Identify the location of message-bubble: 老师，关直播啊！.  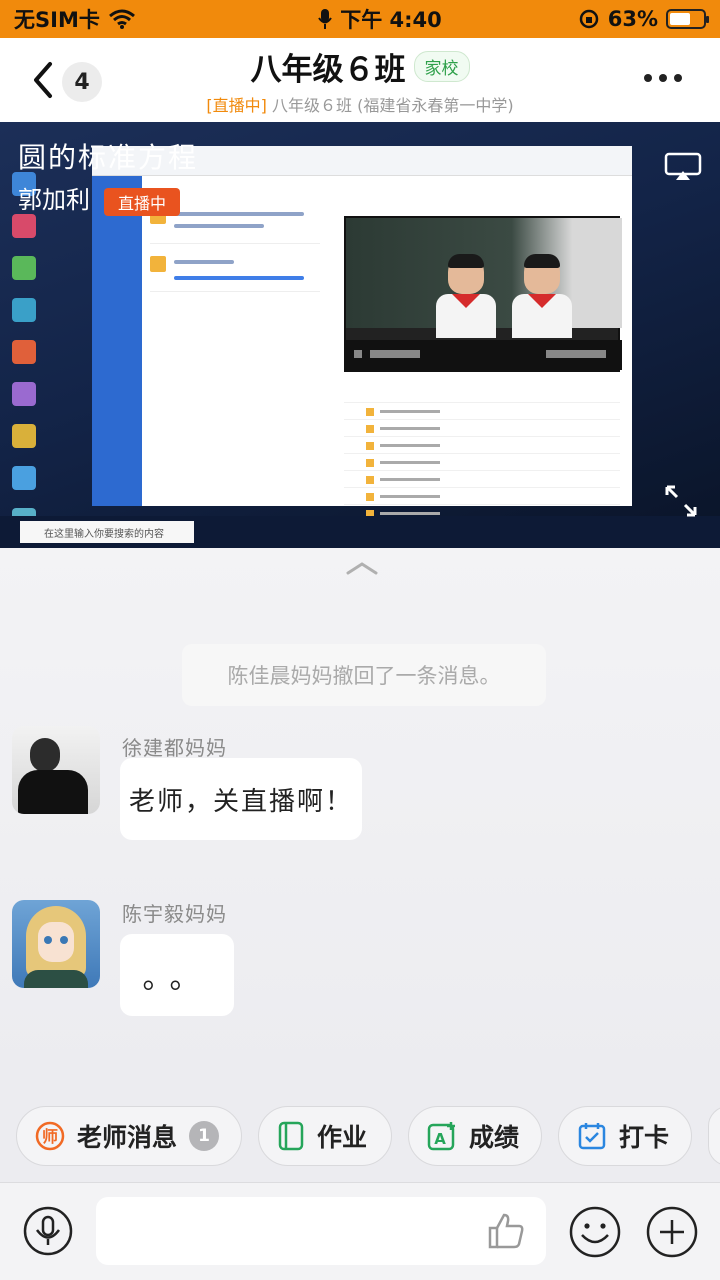
(241, 799).